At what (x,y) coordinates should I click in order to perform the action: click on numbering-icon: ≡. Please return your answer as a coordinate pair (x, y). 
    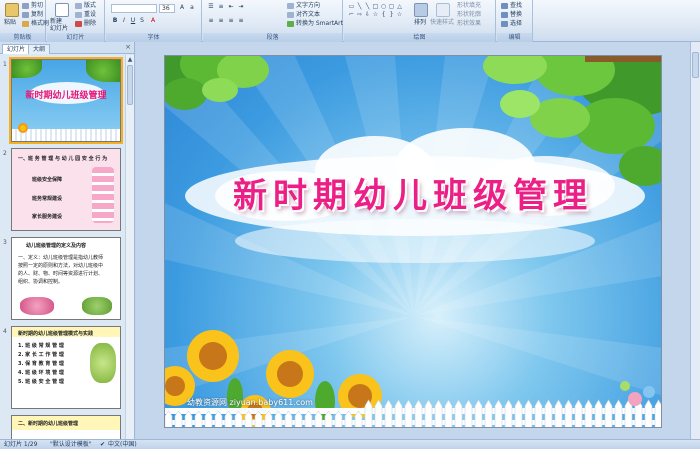
    Looking at the image, I should click on (221, 7).